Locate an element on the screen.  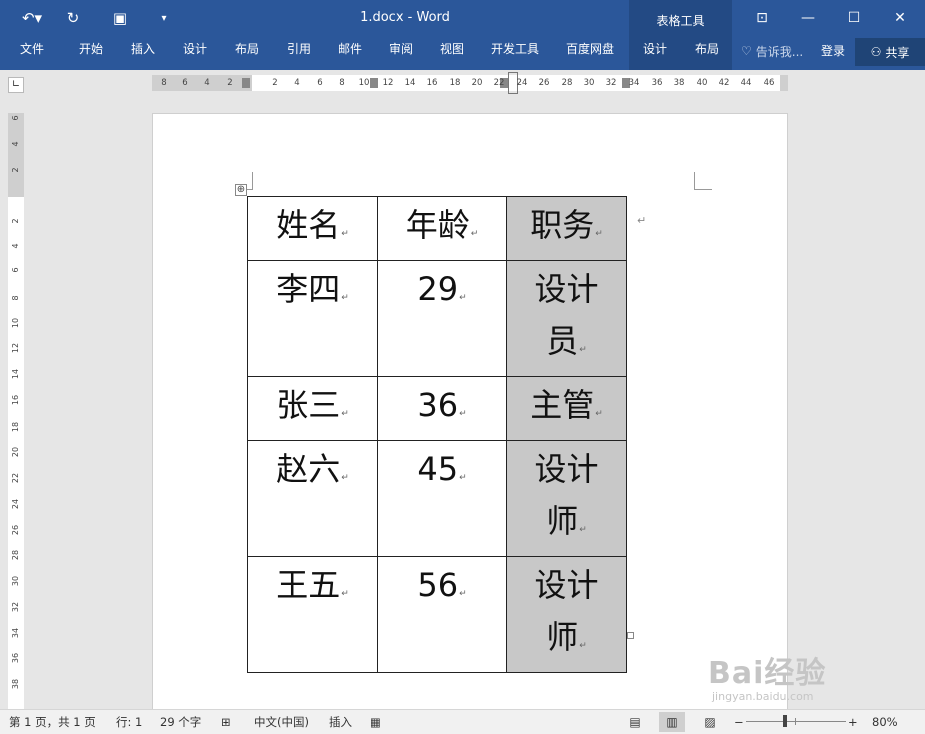
title-bar: ↶▾ ↻ ▣ ▾ 1.docx - Word ⊡ — ☐ ✕ is located at coordinates (462, 18).